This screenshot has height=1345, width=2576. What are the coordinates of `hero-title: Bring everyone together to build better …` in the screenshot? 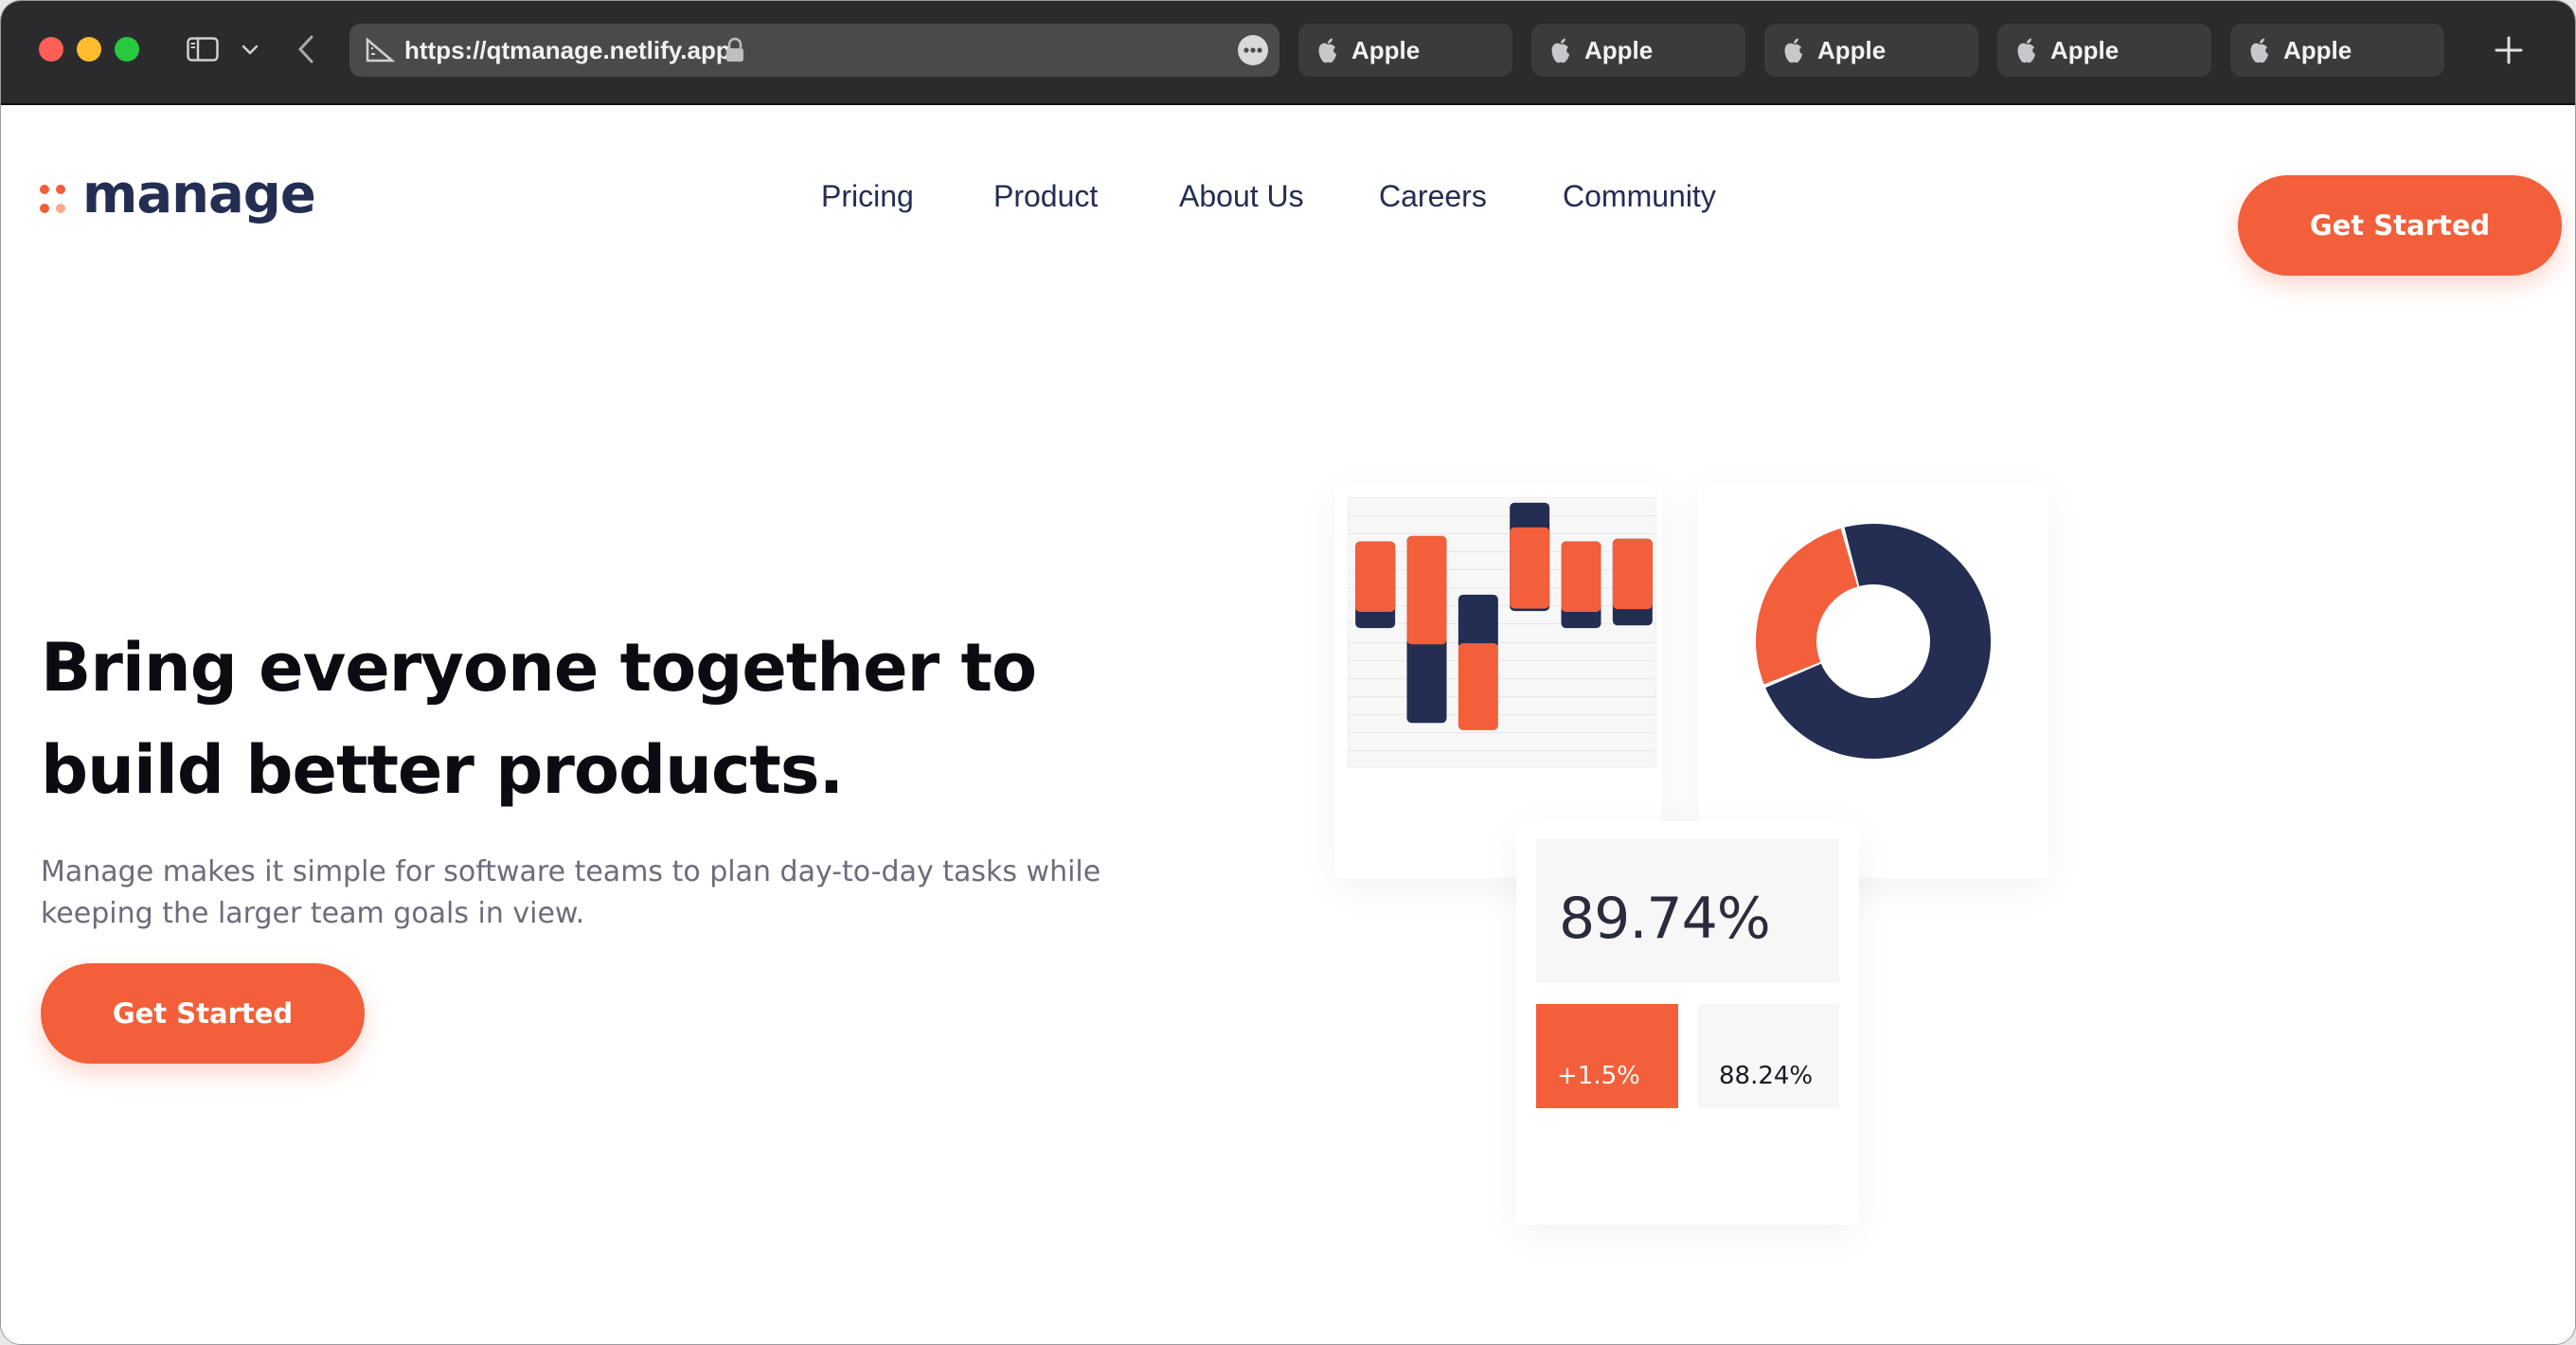 It's located at (539, 719).